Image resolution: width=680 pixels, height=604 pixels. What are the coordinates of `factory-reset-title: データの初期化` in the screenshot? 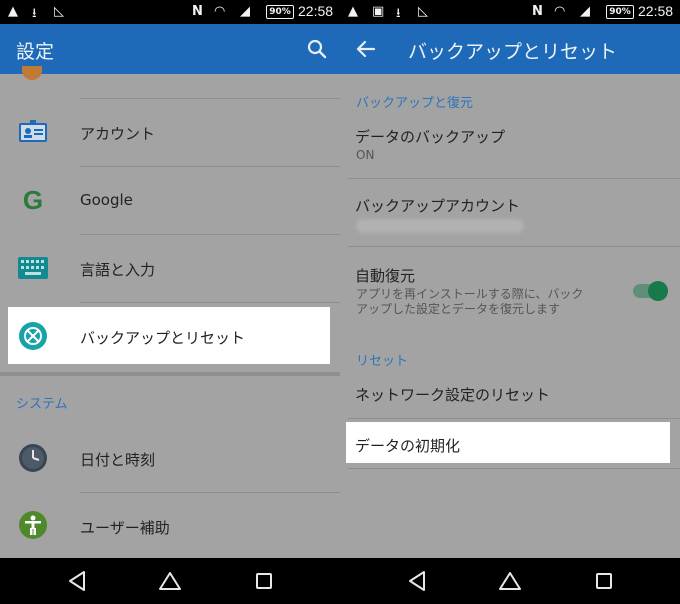 It's located at (408, 446).